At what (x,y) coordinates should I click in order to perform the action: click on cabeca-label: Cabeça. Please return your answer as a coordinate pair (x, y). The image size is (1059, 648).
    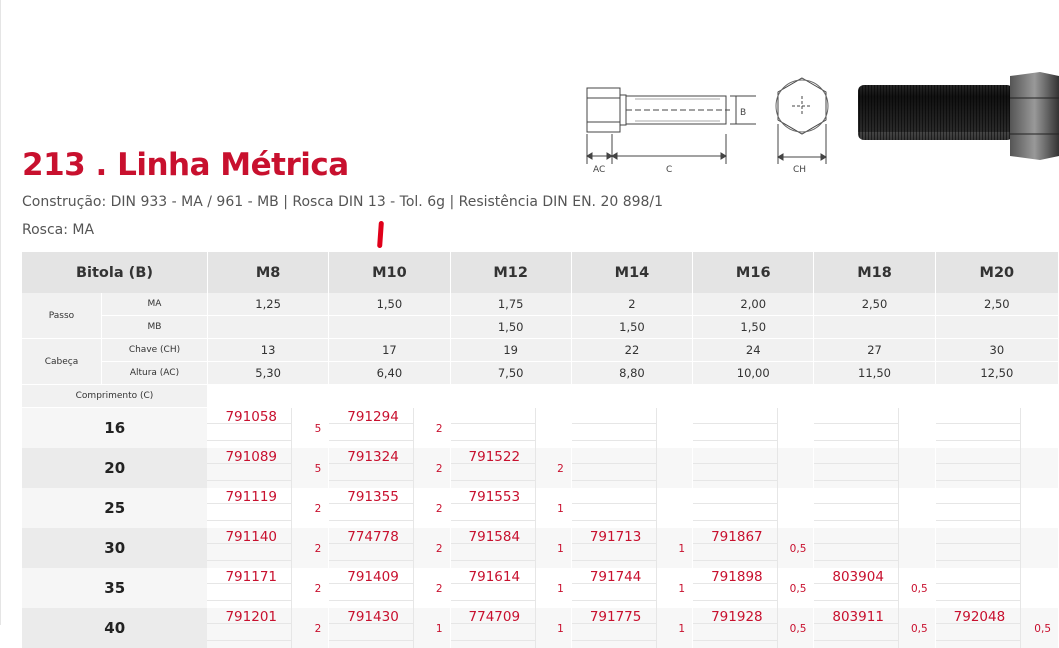
    Looking at the image, I should click on (62, 361).